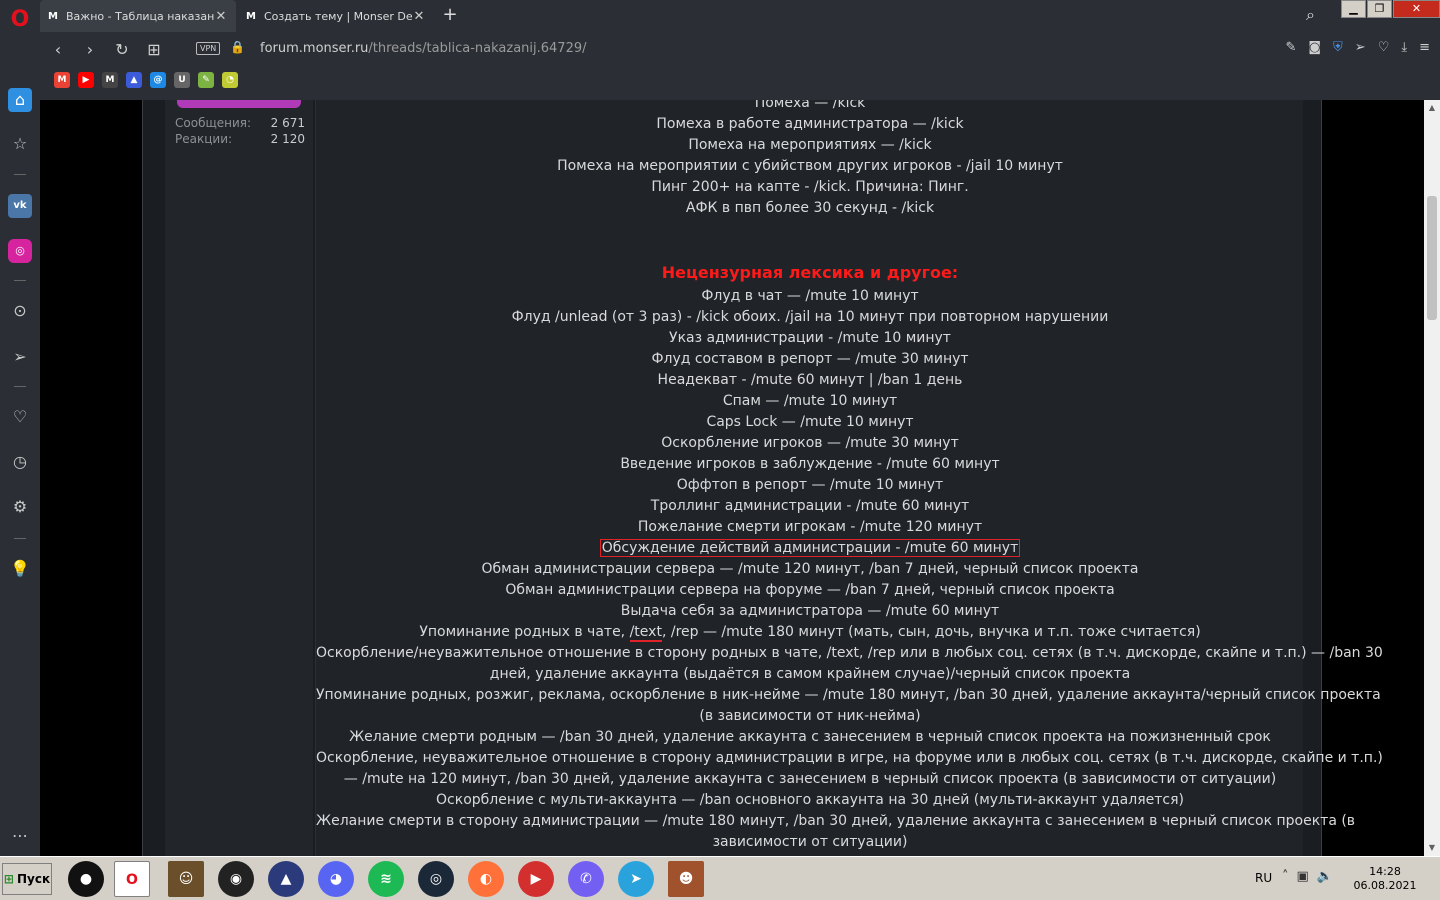  What do you see at coordinates (20, 20) in the screenshot?
I see `opera-menu-button: O` at bounding box center [20, 20].